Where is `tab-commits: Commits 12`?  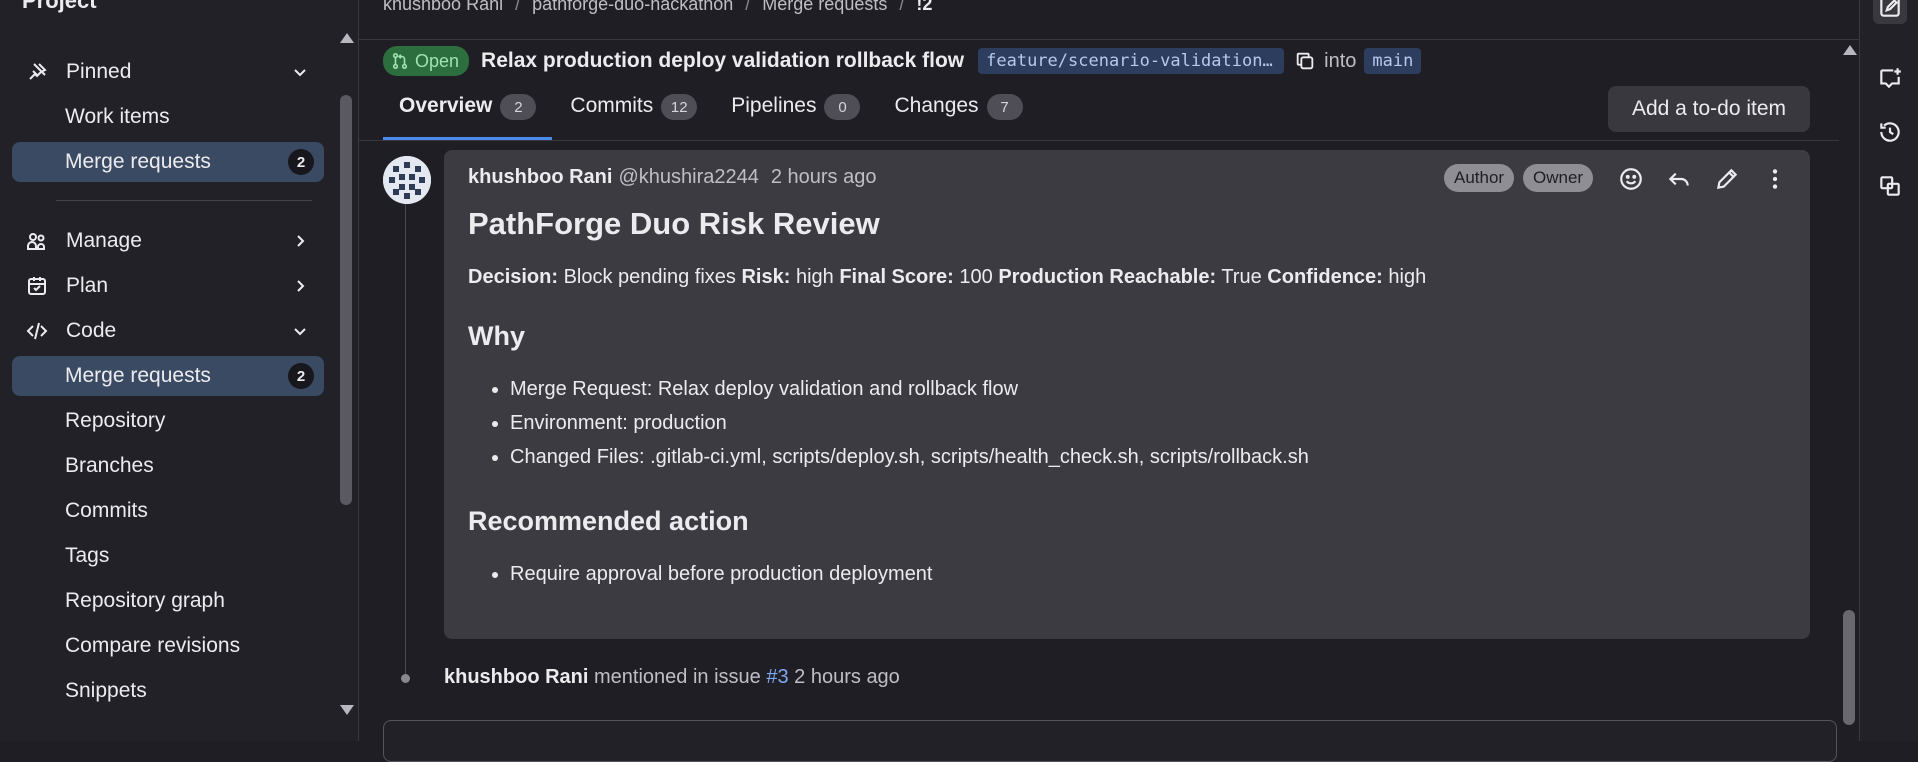 tab-commits: Commits 12 is located at coordinates (633, 112).